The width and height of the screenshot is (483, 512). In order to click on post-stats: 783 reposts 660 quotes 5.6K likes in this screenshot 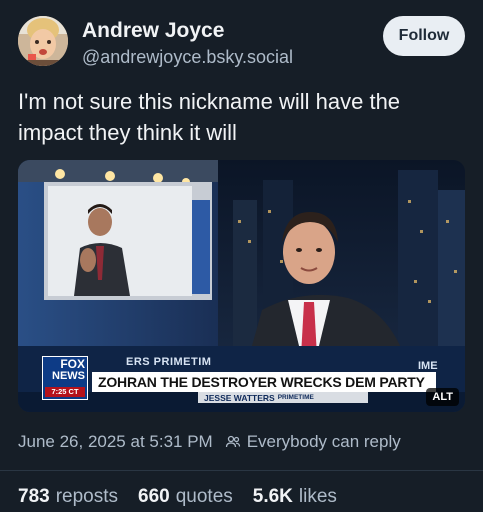, I will do `click(187, 497)`.